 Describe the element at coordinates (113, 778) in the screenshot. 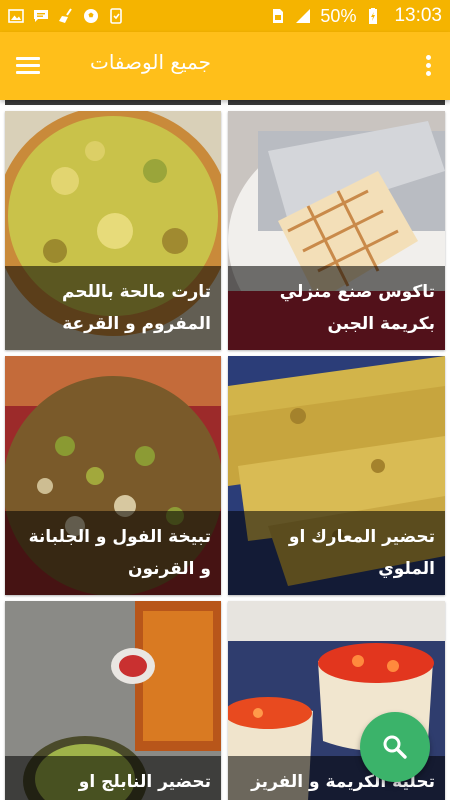

I see `recipe-title: تحضير النابلج او` at that location.